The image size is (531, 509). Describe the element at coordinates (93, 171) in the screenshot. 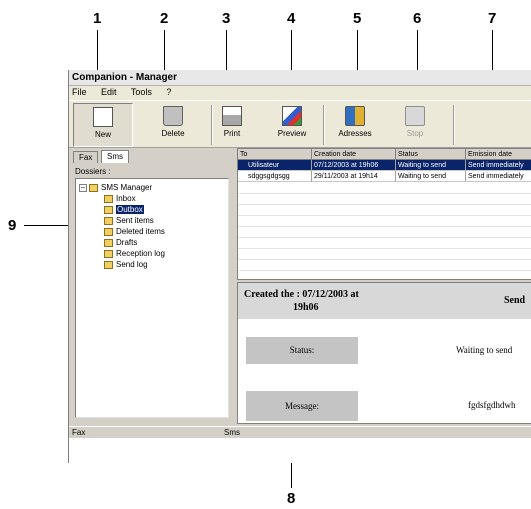

I see `dossiers-label: Dossiers :` at that location.